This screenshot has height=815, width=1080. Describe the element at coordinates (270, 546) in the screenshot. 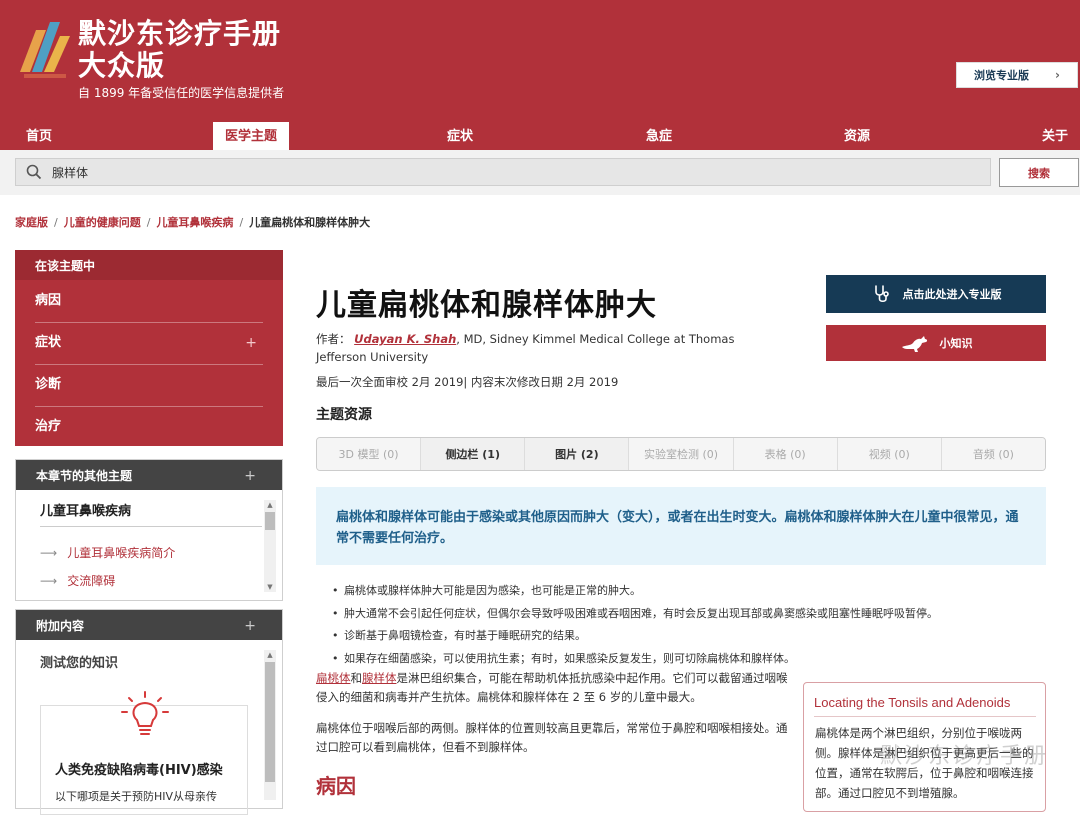

I see `scrollbar: ▲ ▼` at that location.